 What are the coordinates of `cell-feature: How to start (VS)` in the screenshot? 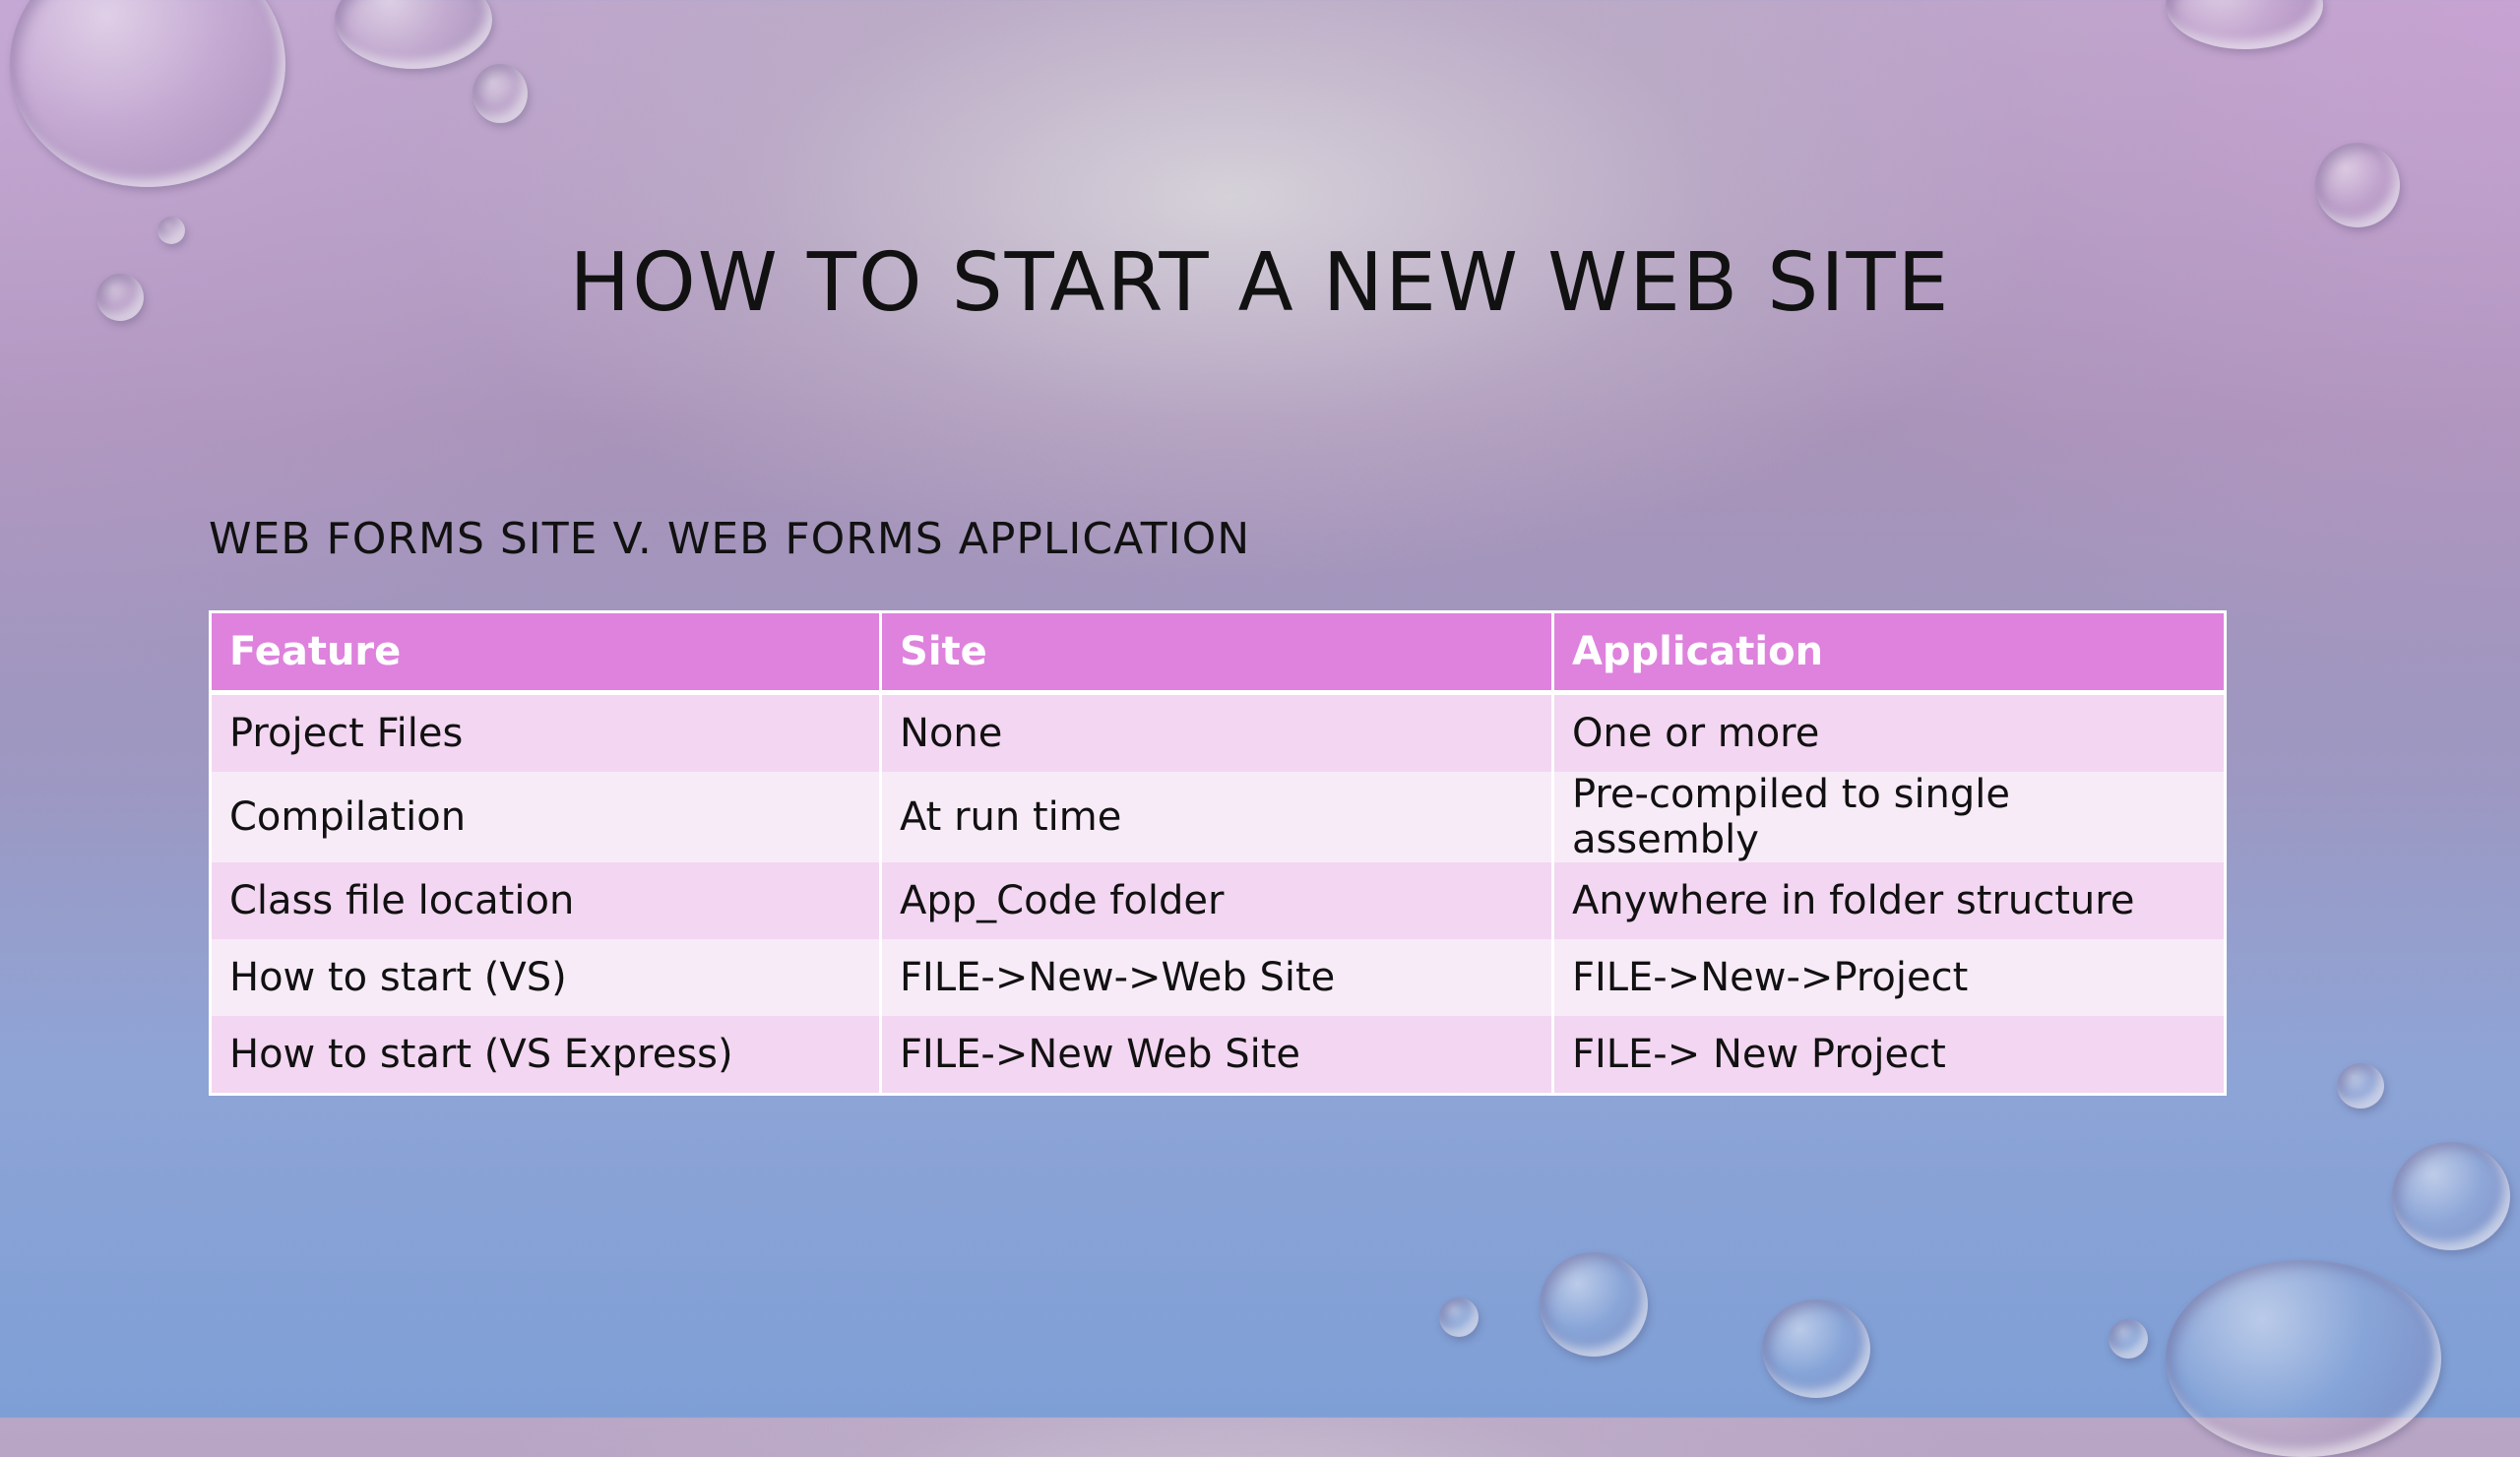 It's located at (545, 977).